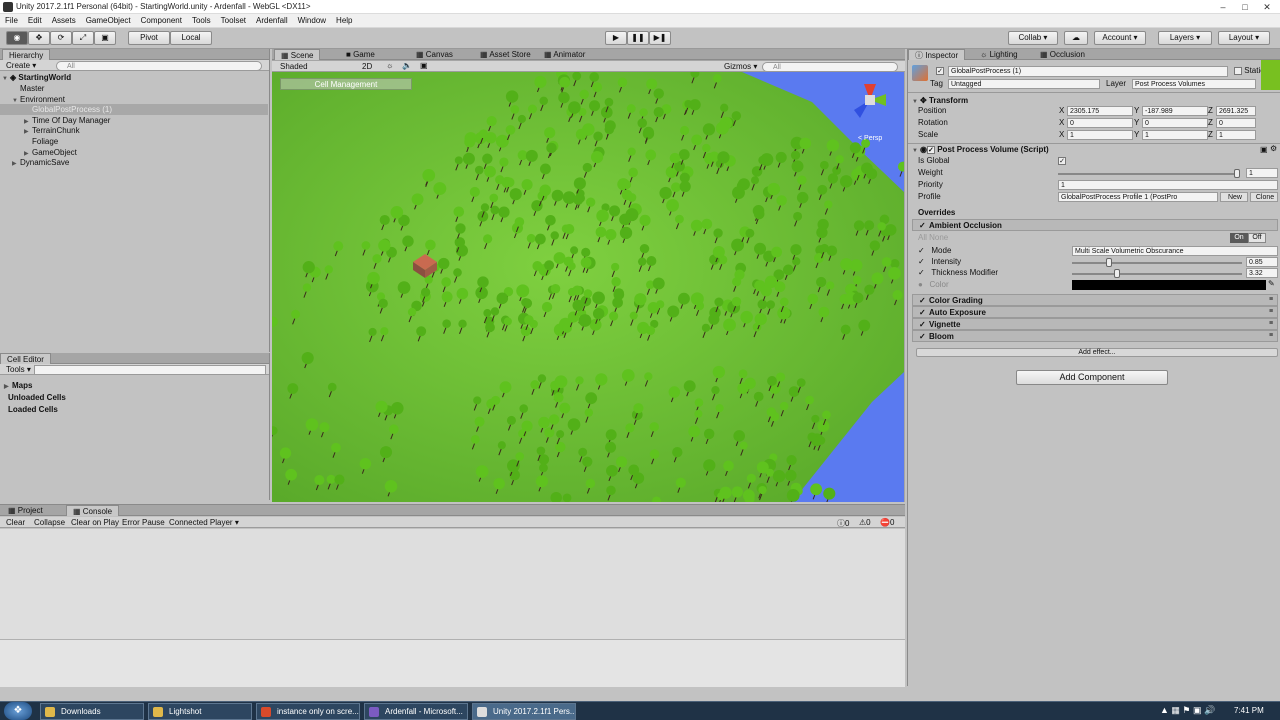 The image size is (1280, 720). Describe the element at coordinates (15, 522) in the screenshot. I see `clear-button: Clear` at that location.